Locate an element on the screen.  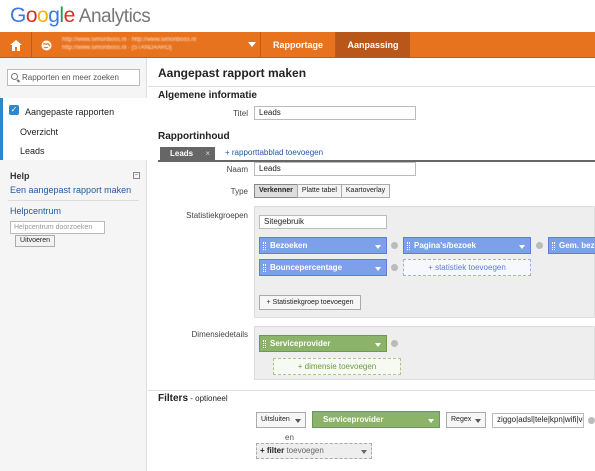
home-icon is located at coordinates (15, 45).